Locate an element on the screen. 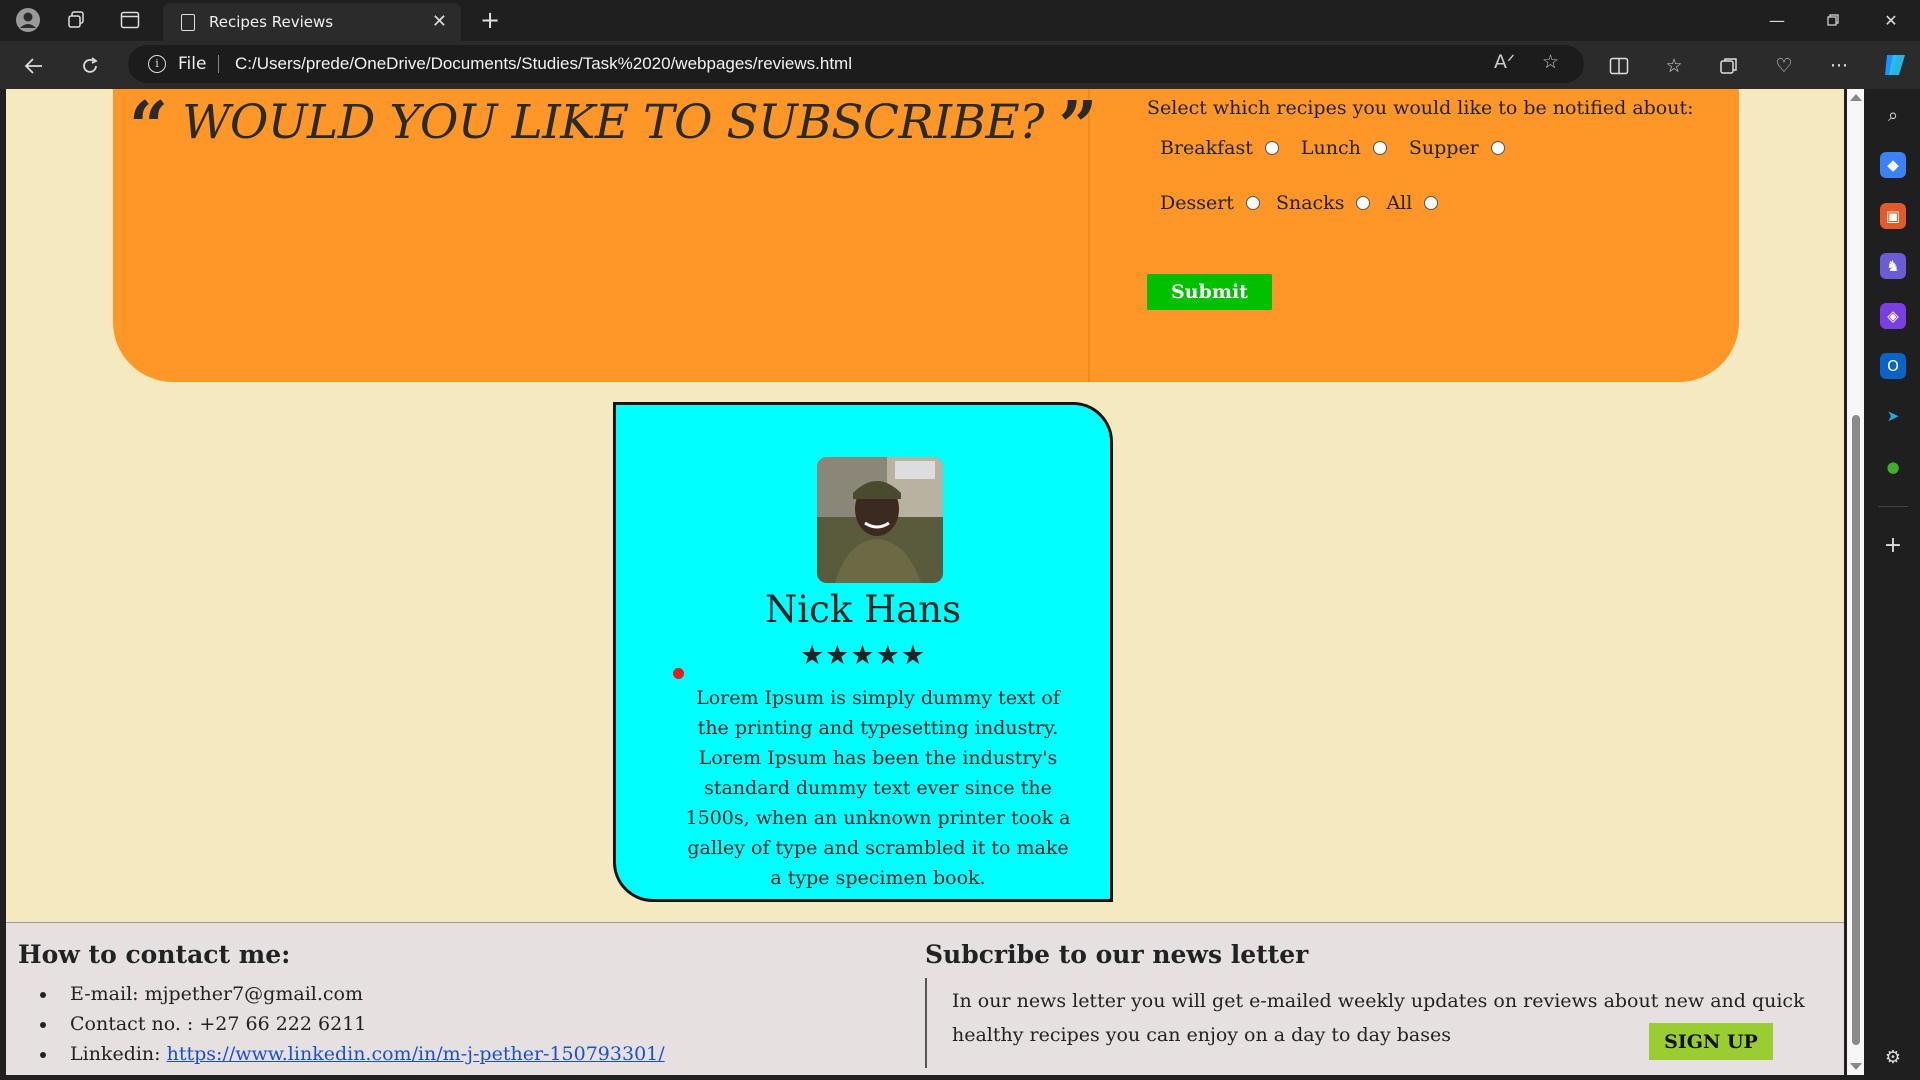 The height and width of the screenshot is (1080, 1920). subscribe-title-panel: “ WOULD YOU LIKE TO SUBSCRIBE? ” is located at coordinates (605, 235).